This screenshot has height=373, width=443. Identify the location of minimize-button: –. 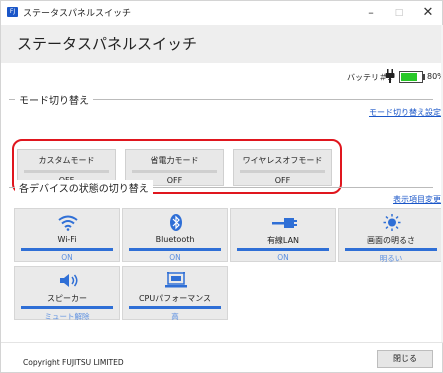
(371, 13).